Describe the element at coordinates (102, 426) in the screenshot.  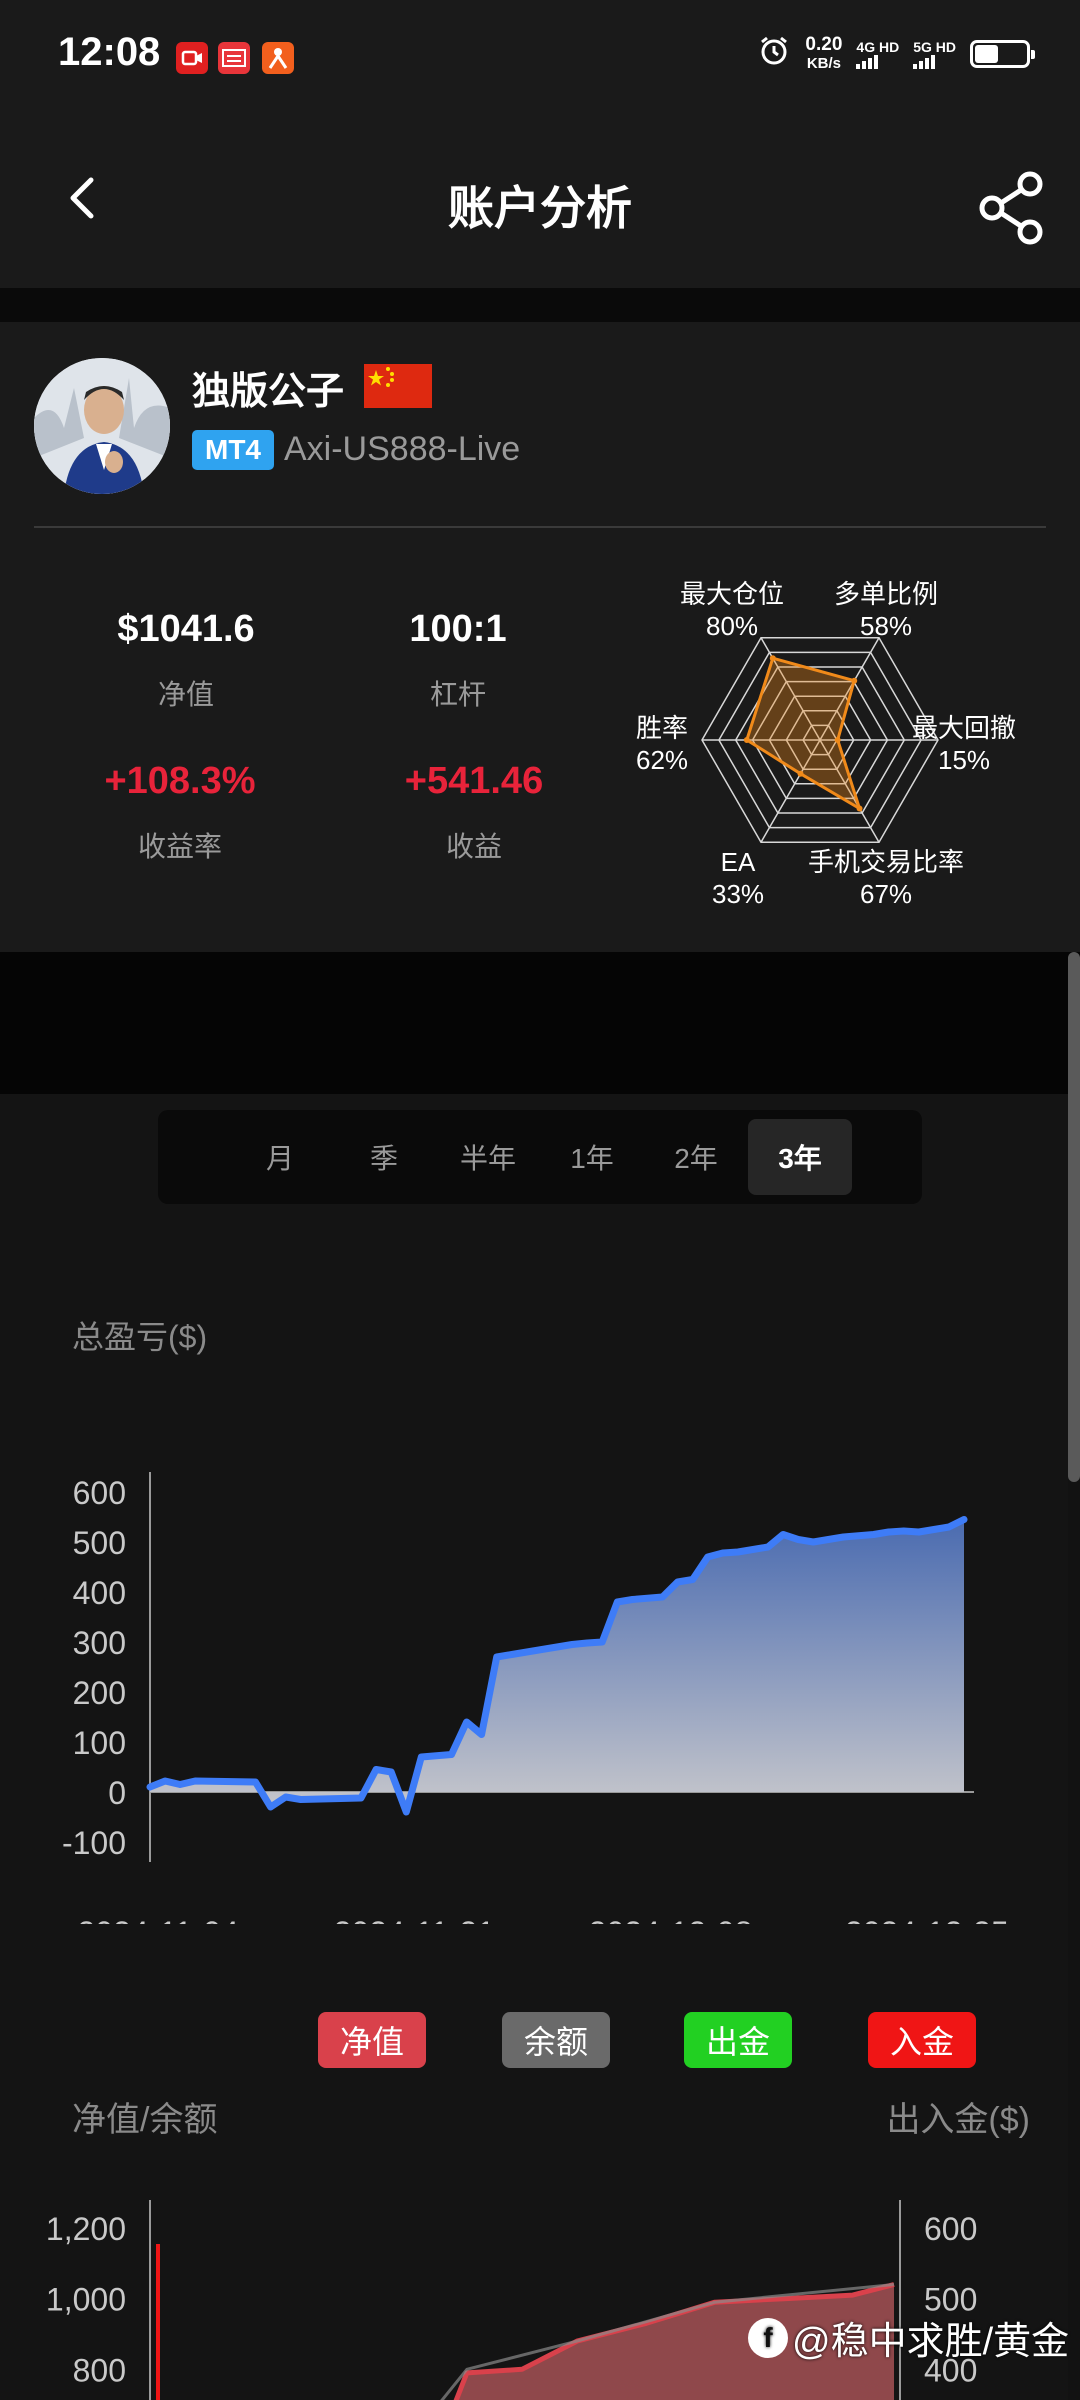
I see `avatar` at that location.